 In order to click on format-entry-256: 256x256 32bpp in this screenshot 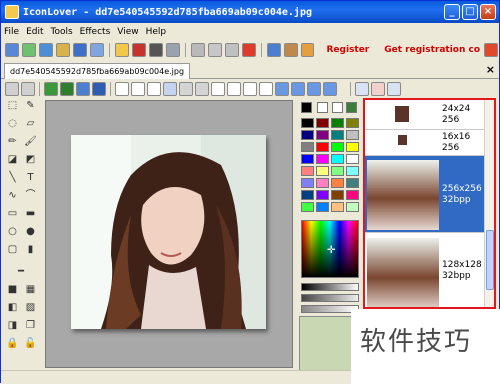, I will do `click(424, 194)`.